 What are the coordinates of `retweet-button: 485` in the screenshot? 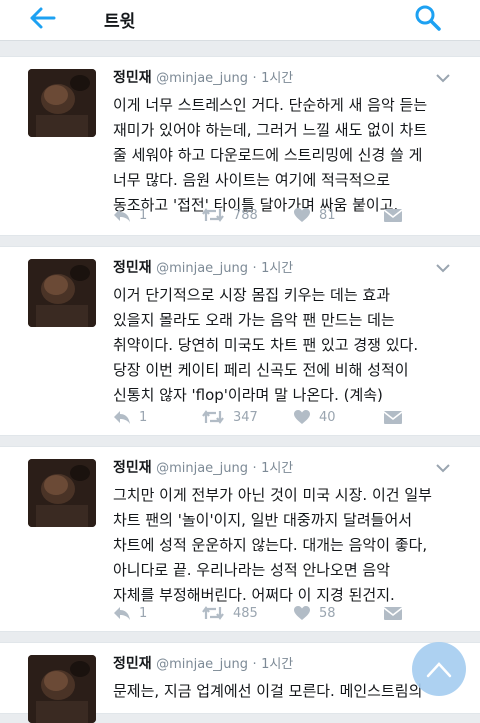 It's located at (229, 613).